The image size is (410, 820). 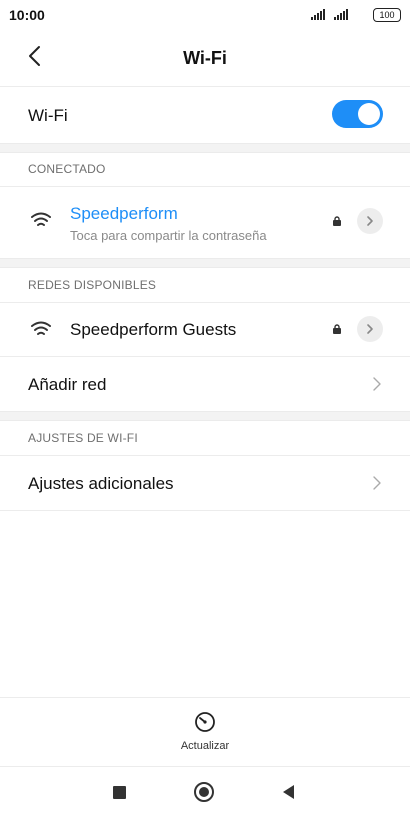 I want to click on available-network-row: Speedperform Guests, so click(x=205, y=330).